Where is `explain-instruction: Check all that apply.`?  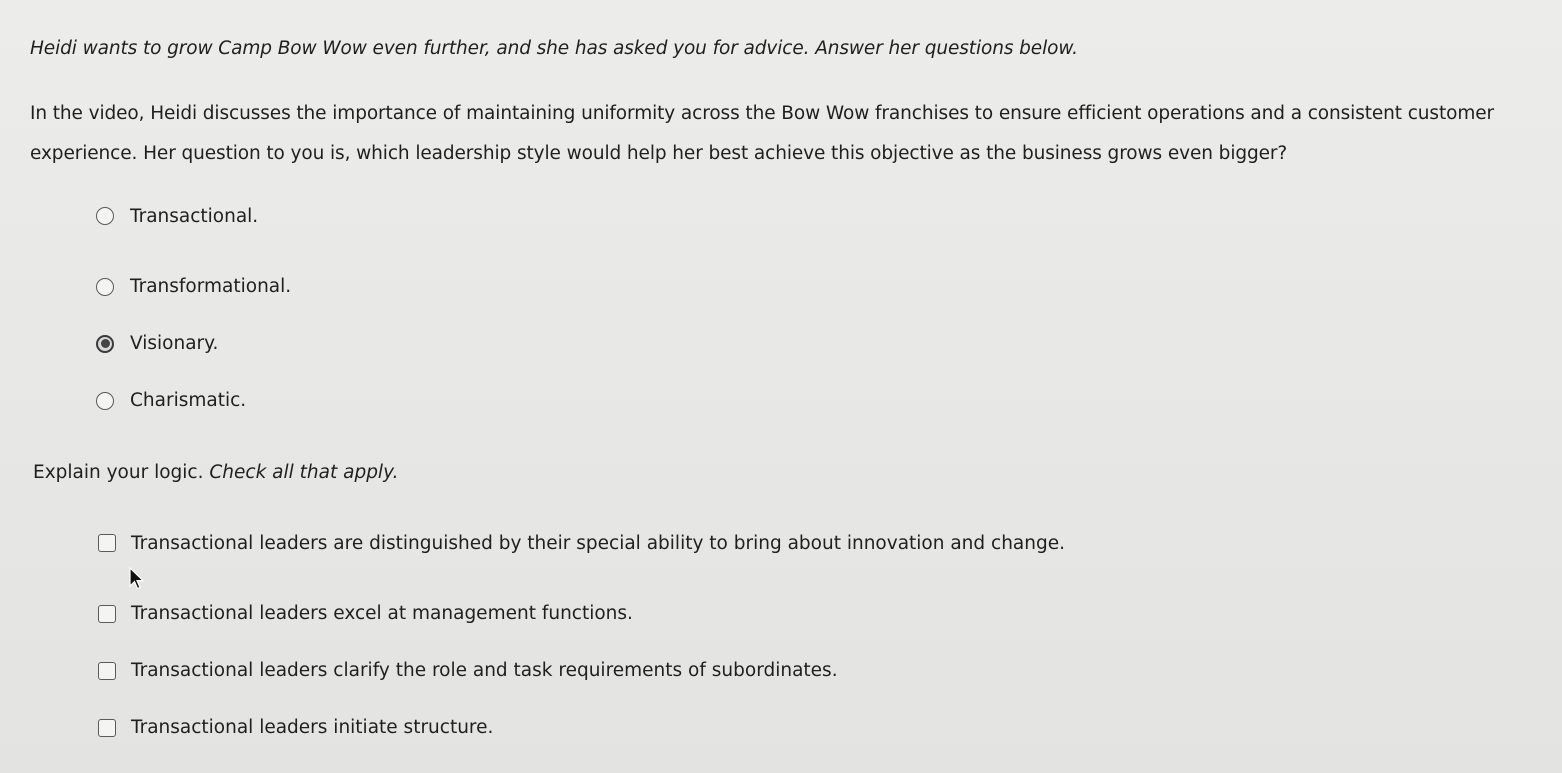 explain-instruction: Check all that apply. is located at coordinates (304, 472).